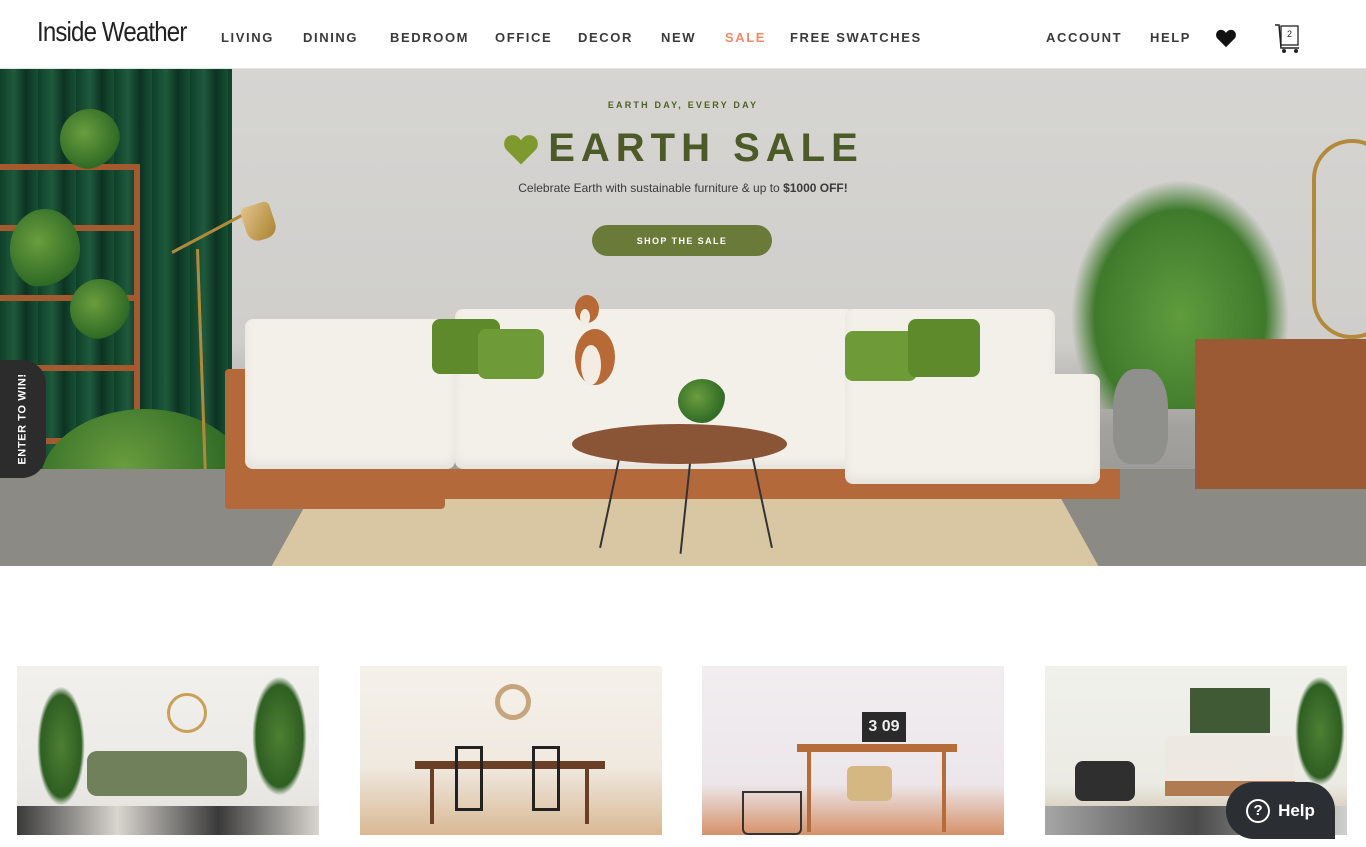 The width and height of the screenshot is (1366, 847). I want to click on question-icon: ?, so click(1258, 810).